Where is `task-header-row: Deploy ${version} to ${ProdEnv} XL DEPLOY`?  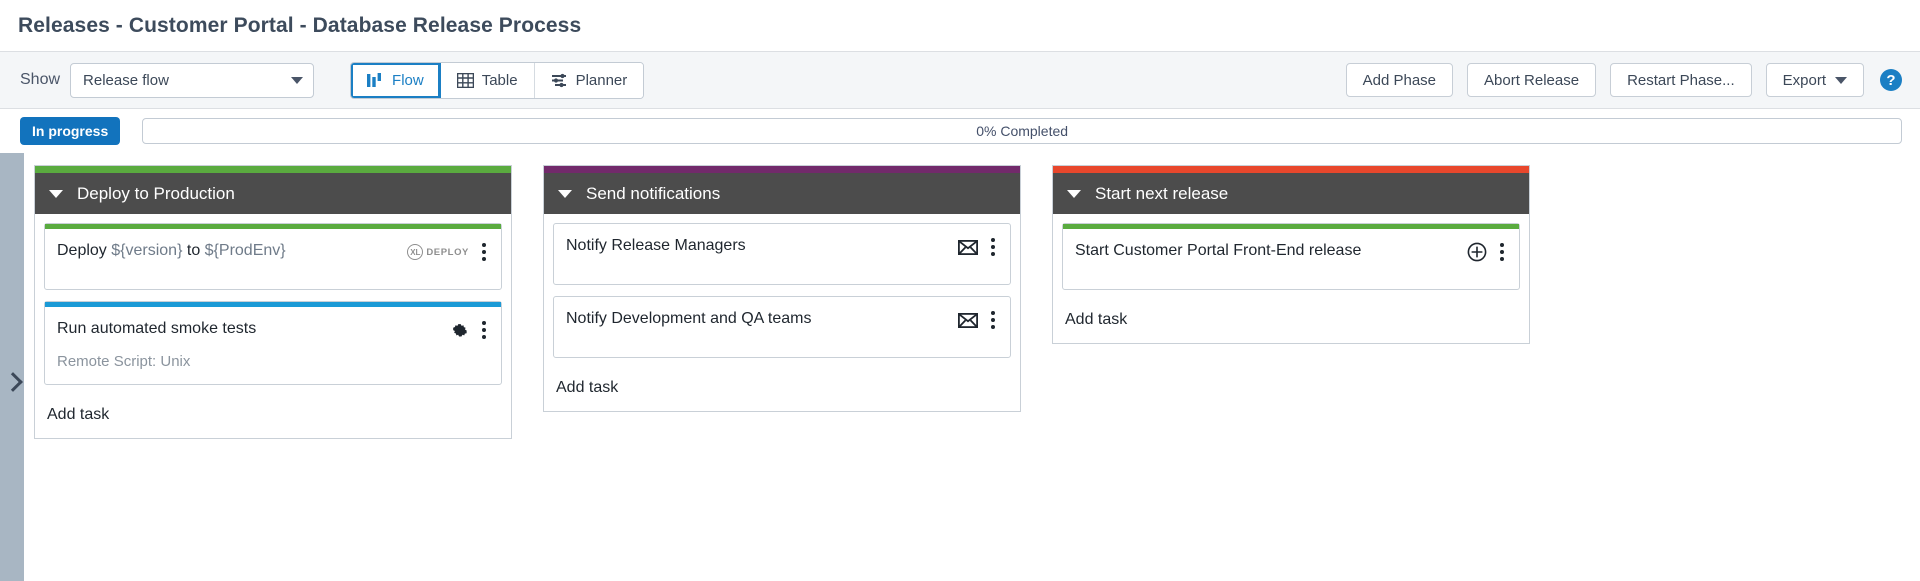
task-header-row: Deploy ${version} to ${ProdEnv} XL DEPLOY is located at coordinates (273, 251).